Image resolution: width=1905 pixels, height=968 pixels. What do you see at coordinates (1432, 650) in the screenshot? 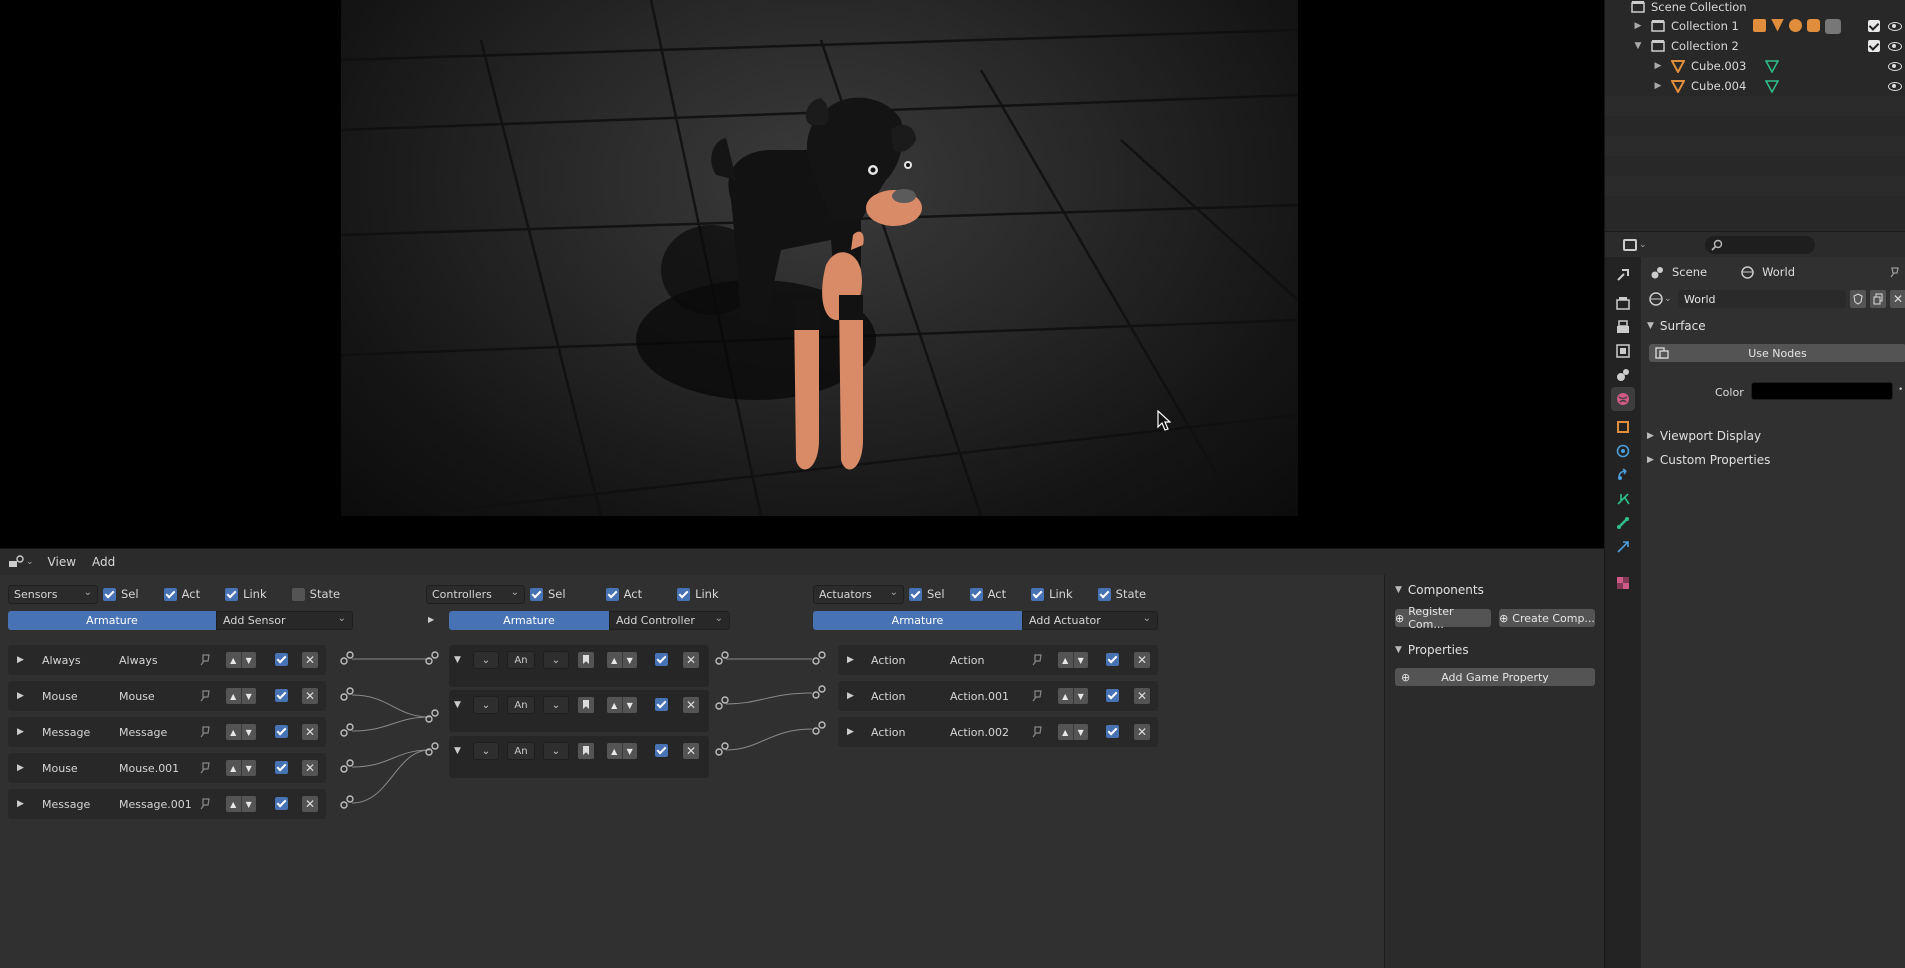
I see `properties-panel-header: ▼ Properties` at bounding box center [1432, 650].